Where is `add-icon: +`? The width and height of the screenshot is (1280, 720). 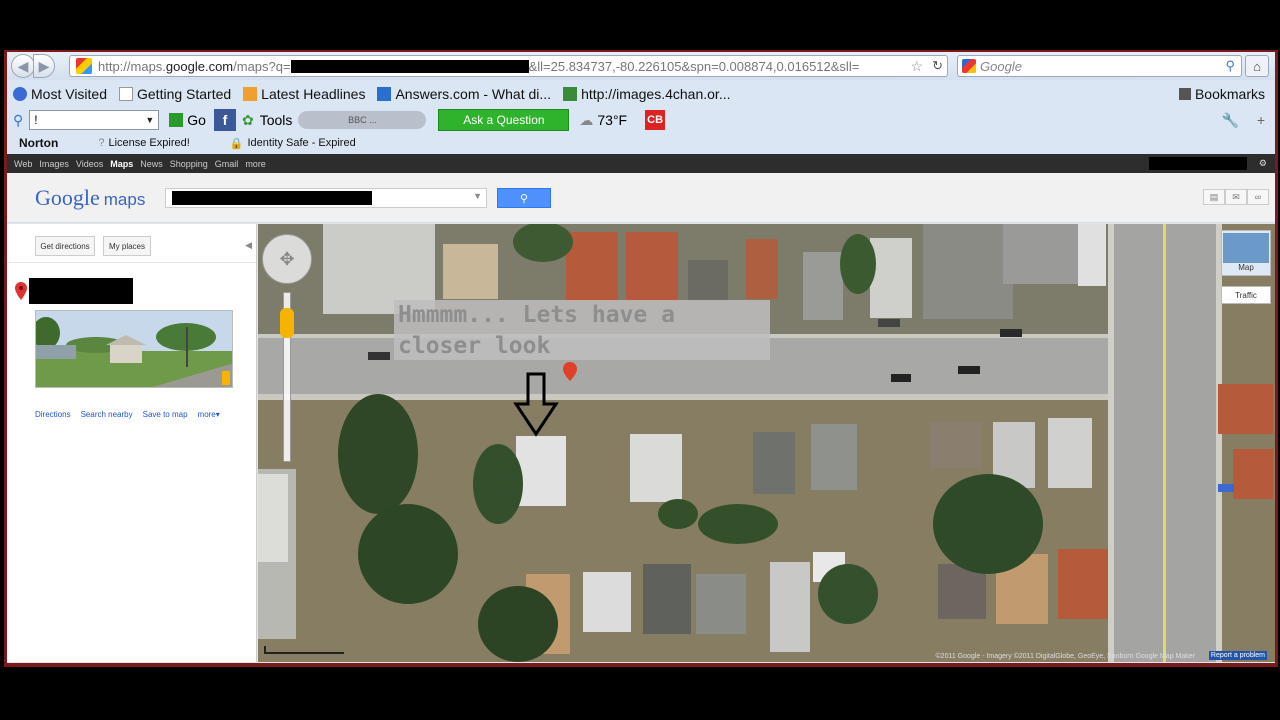 add-icon: + is located at coordinates (1261, 120).